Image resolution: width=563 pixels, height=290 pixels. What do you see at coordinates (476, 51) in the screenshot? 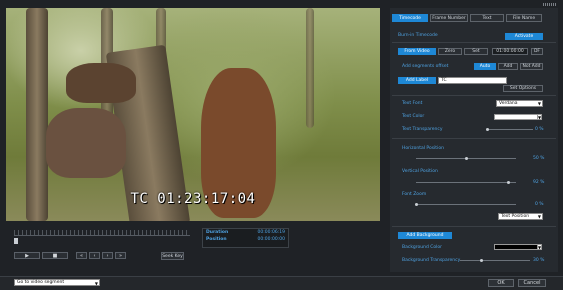
I see `set-button: Set` at bounding box center [476, 51].